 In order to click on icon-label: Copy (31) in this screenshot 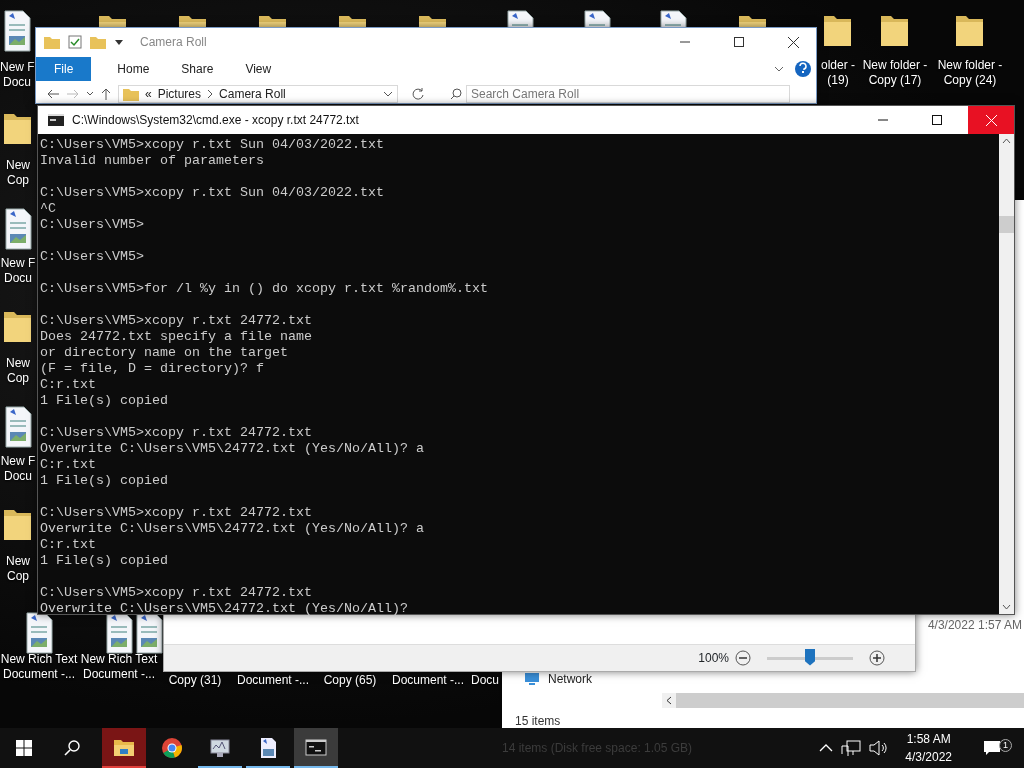, I will do `click(195, 680)`.